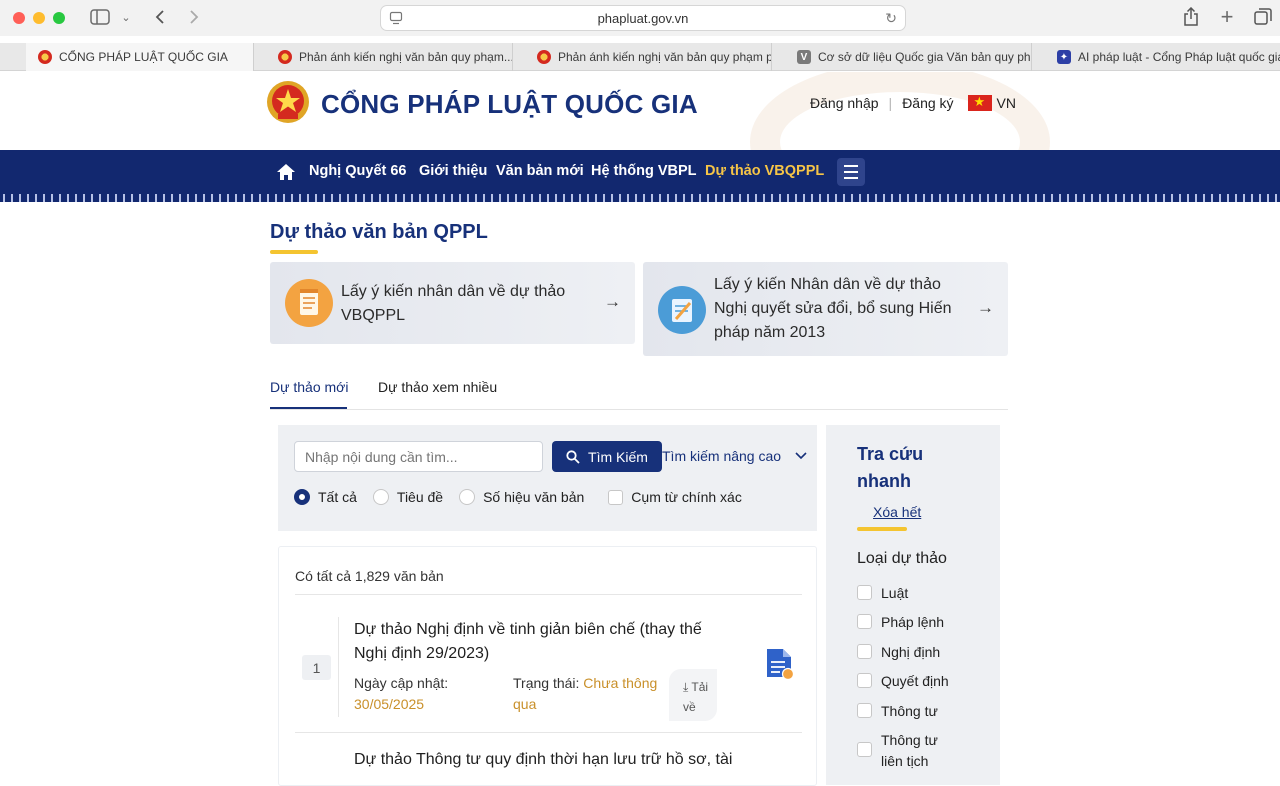 The height and width of the screenshot is (786, 1280). I want to click on document-icon, so click(780, 664).